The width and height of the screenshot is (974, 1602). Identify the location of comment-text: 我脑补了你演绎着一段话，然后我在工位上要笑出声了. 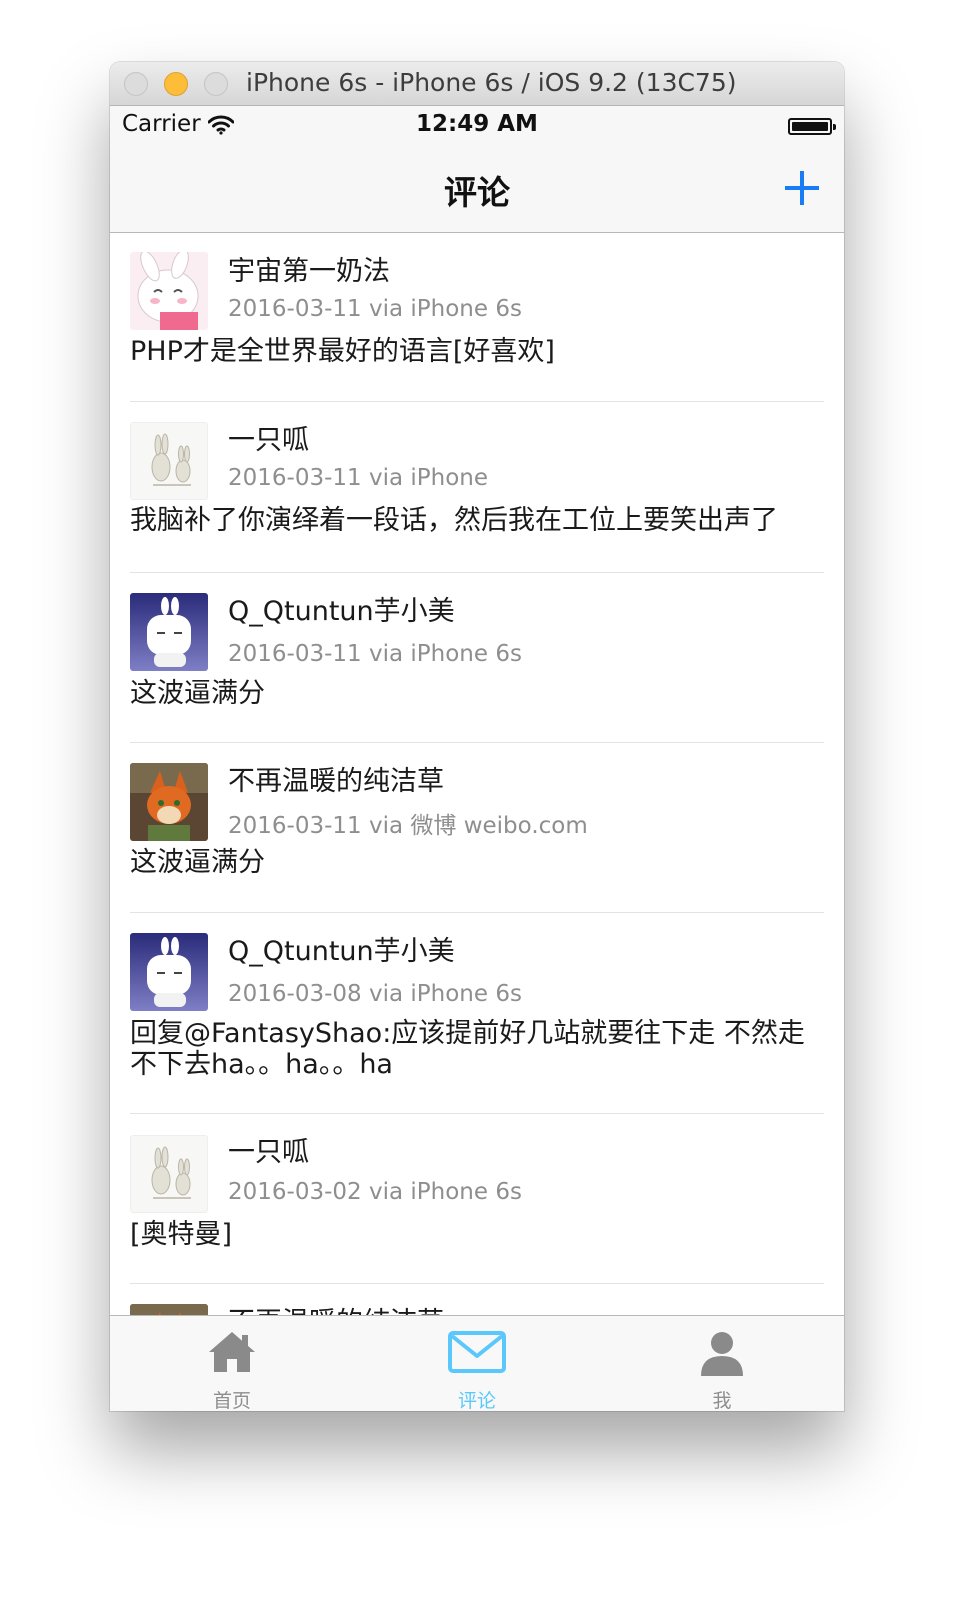
(454, 520).